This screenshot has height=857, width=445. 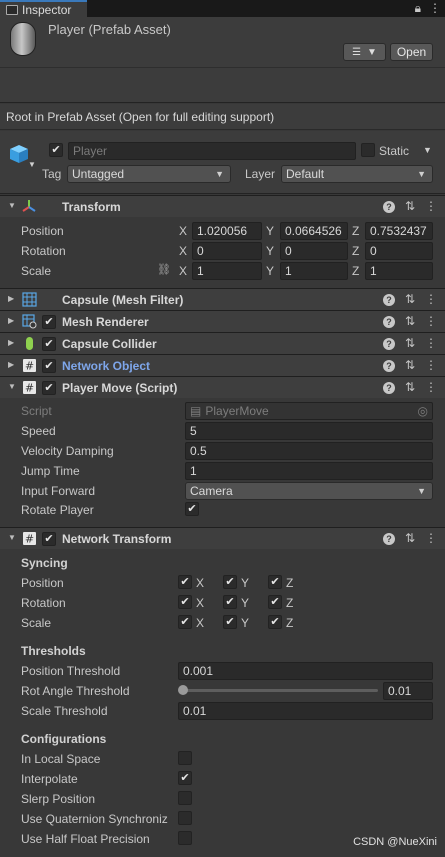 What do you see at coordinates (305, 174) in the screenshot?
I see `layer-value: Default` at bounding box center [305, 174].